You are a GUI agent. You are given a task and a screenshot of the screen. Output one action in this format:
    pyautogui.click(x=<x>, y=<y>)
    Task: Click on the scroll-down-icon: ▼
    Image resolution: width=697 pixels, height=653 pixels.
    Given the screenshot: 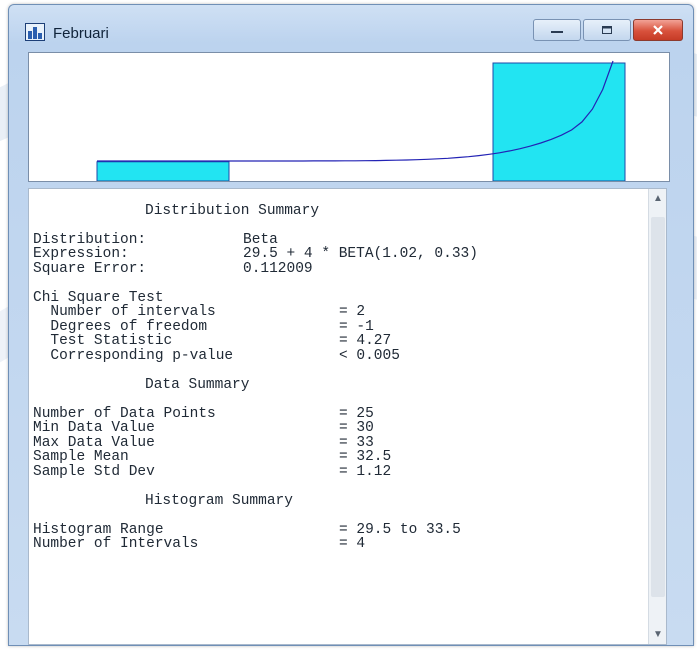 What is the action you would take?
    pyautogui.click(x=658, y=634)
    